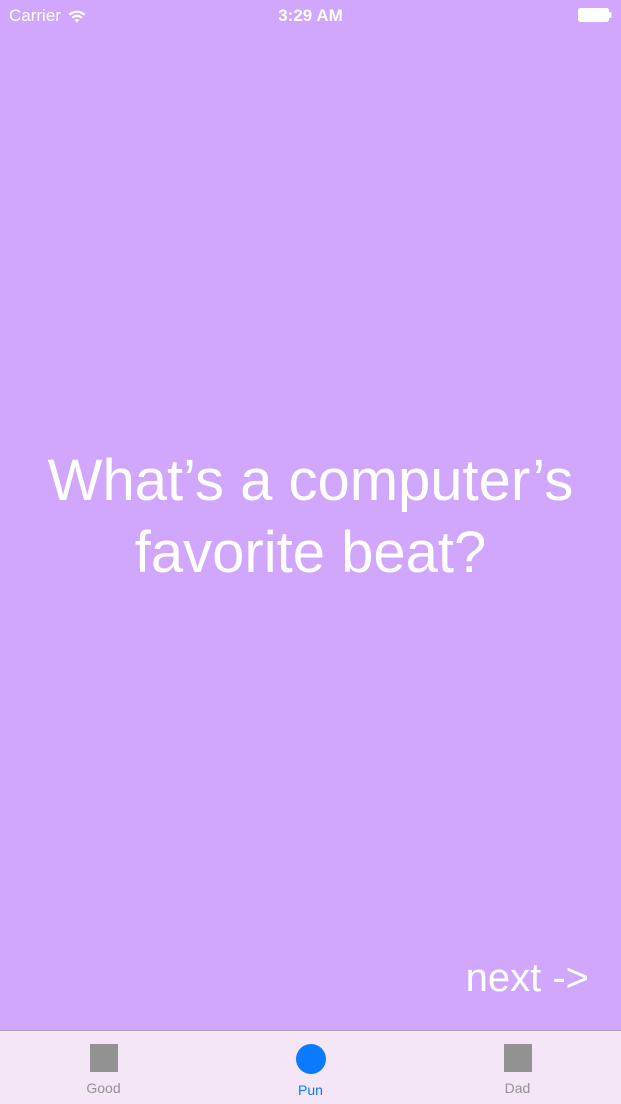 This screenshot has height=1104, width=621. I want to click on status-time: 3:29 AM, so click(310, 15).